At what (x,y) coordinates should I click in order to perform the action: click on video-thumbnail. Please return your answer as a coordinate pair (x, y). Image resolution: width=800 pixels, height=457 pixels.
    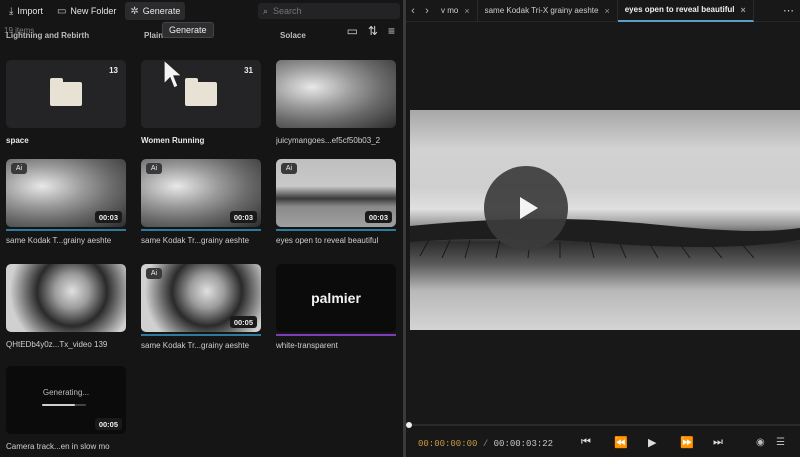
    Looking at the image, I should click on (66, 298).